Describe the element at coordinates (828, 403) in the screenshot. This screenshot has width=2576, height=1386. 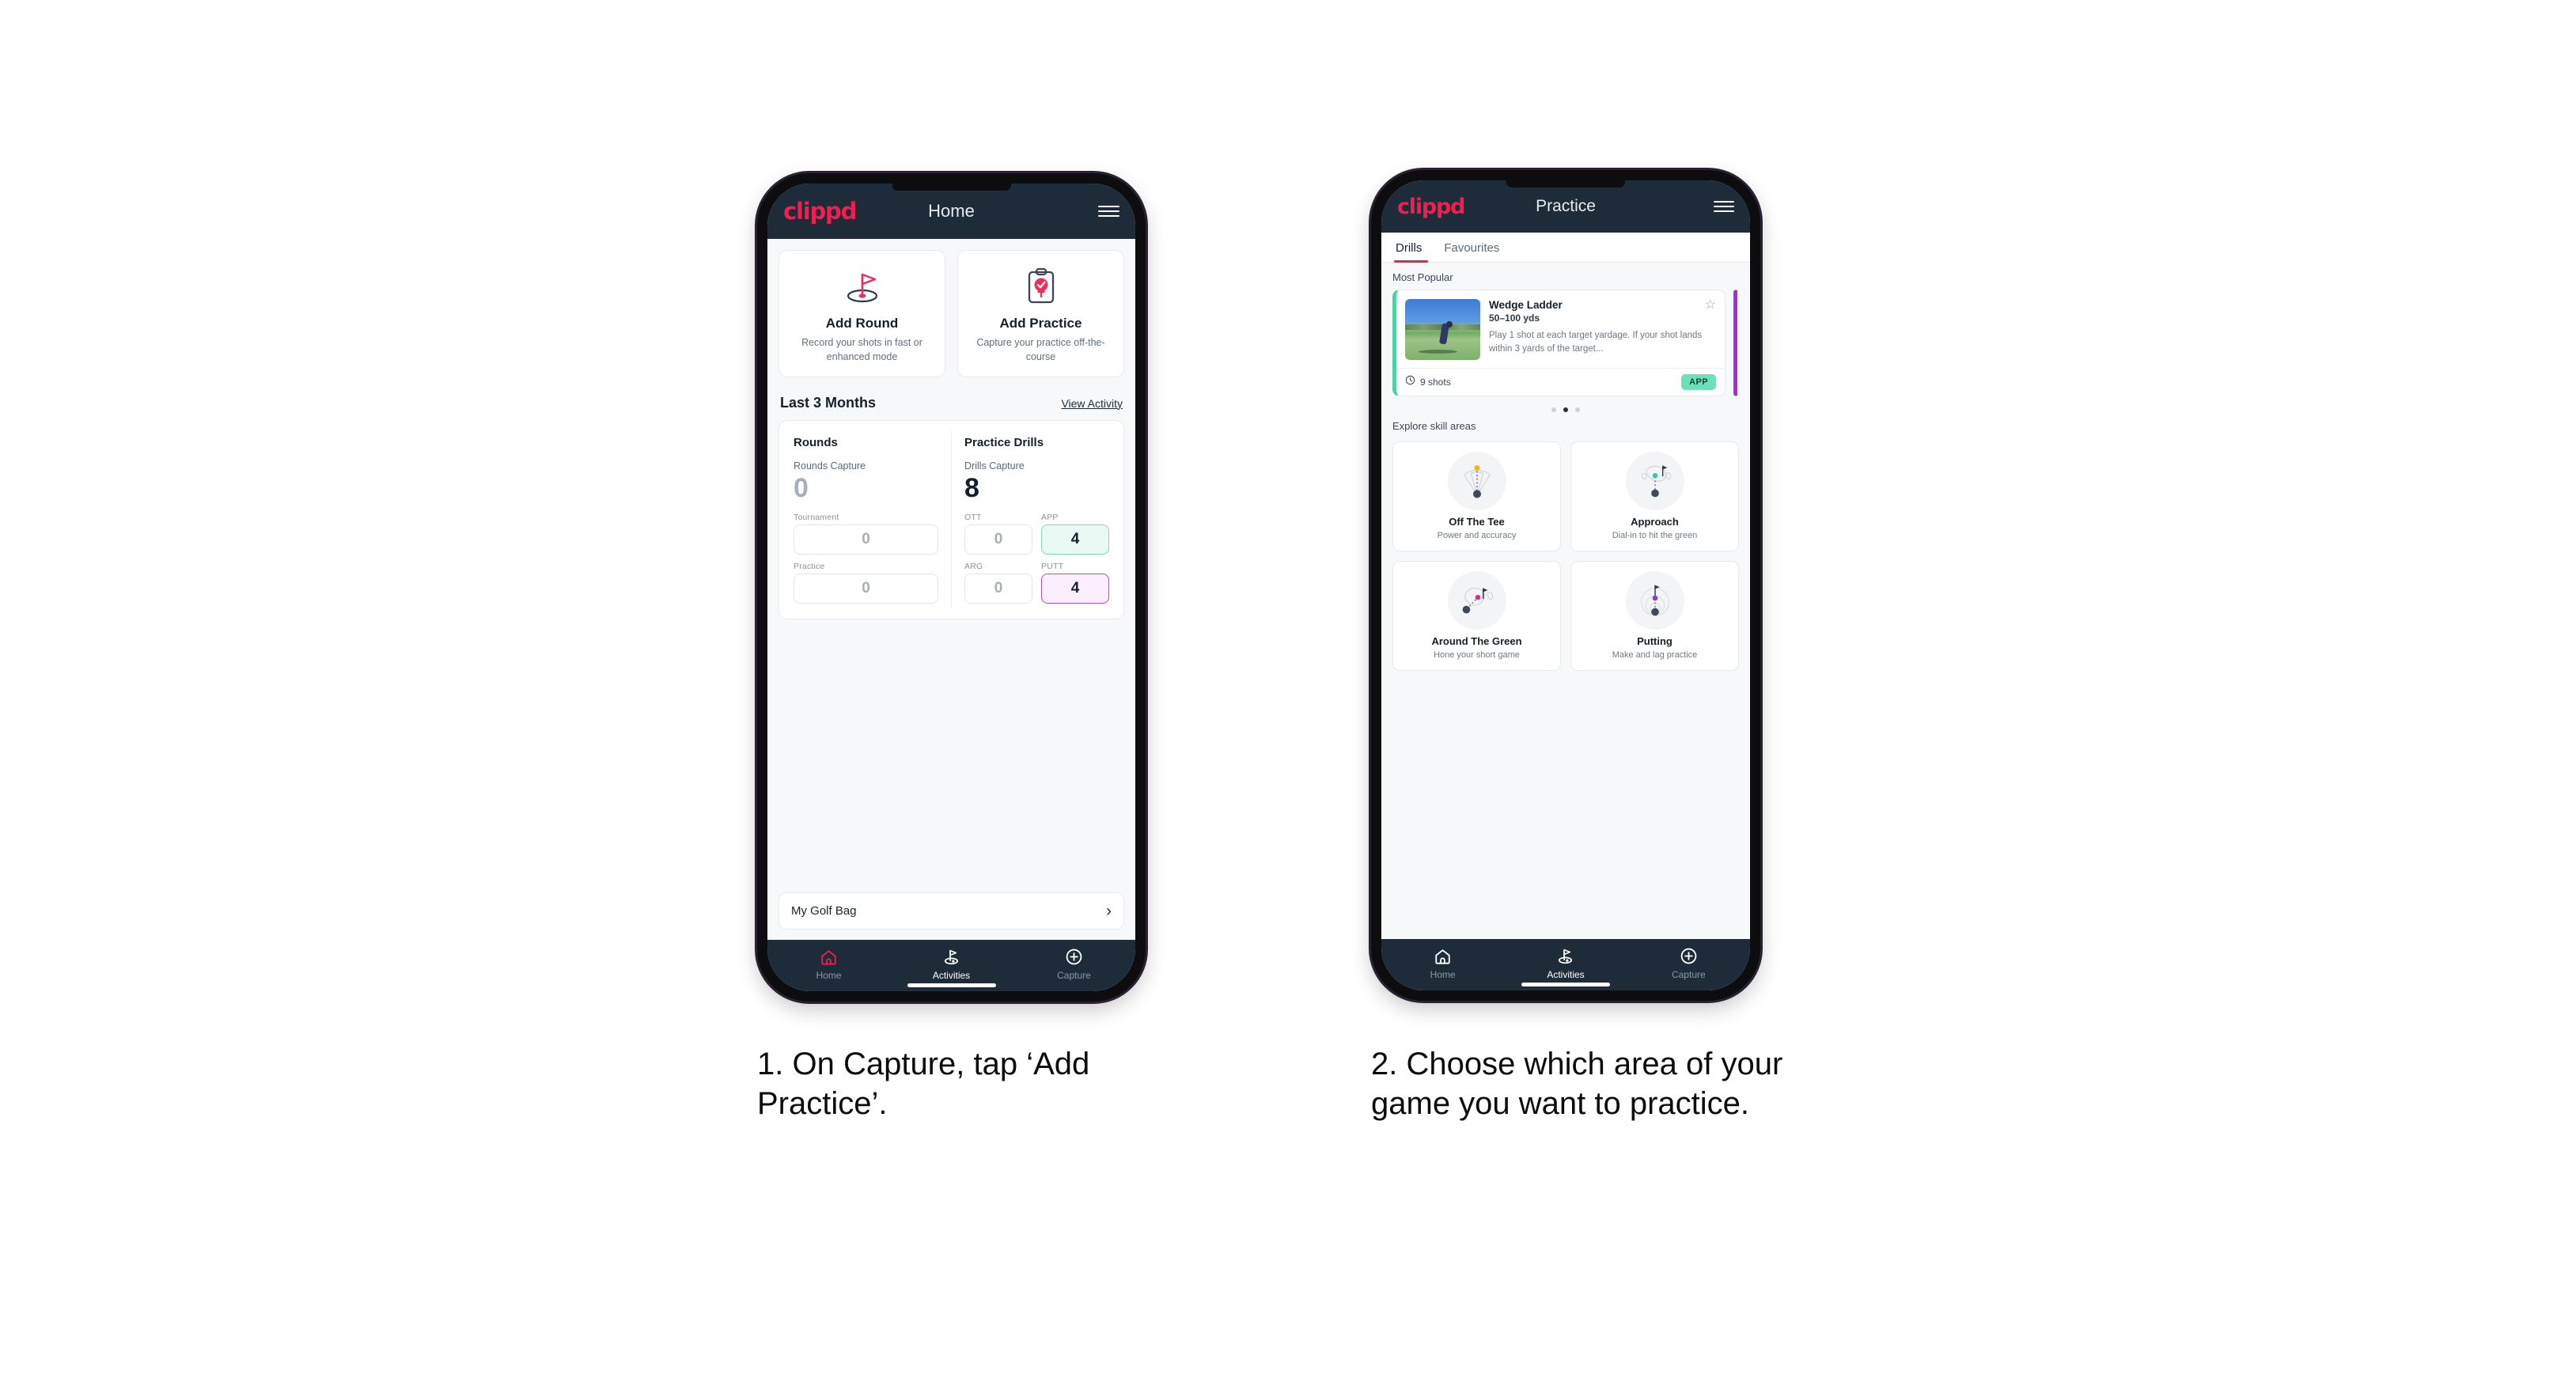
I see `last-3-months-label: Last 3 Months` at that location.